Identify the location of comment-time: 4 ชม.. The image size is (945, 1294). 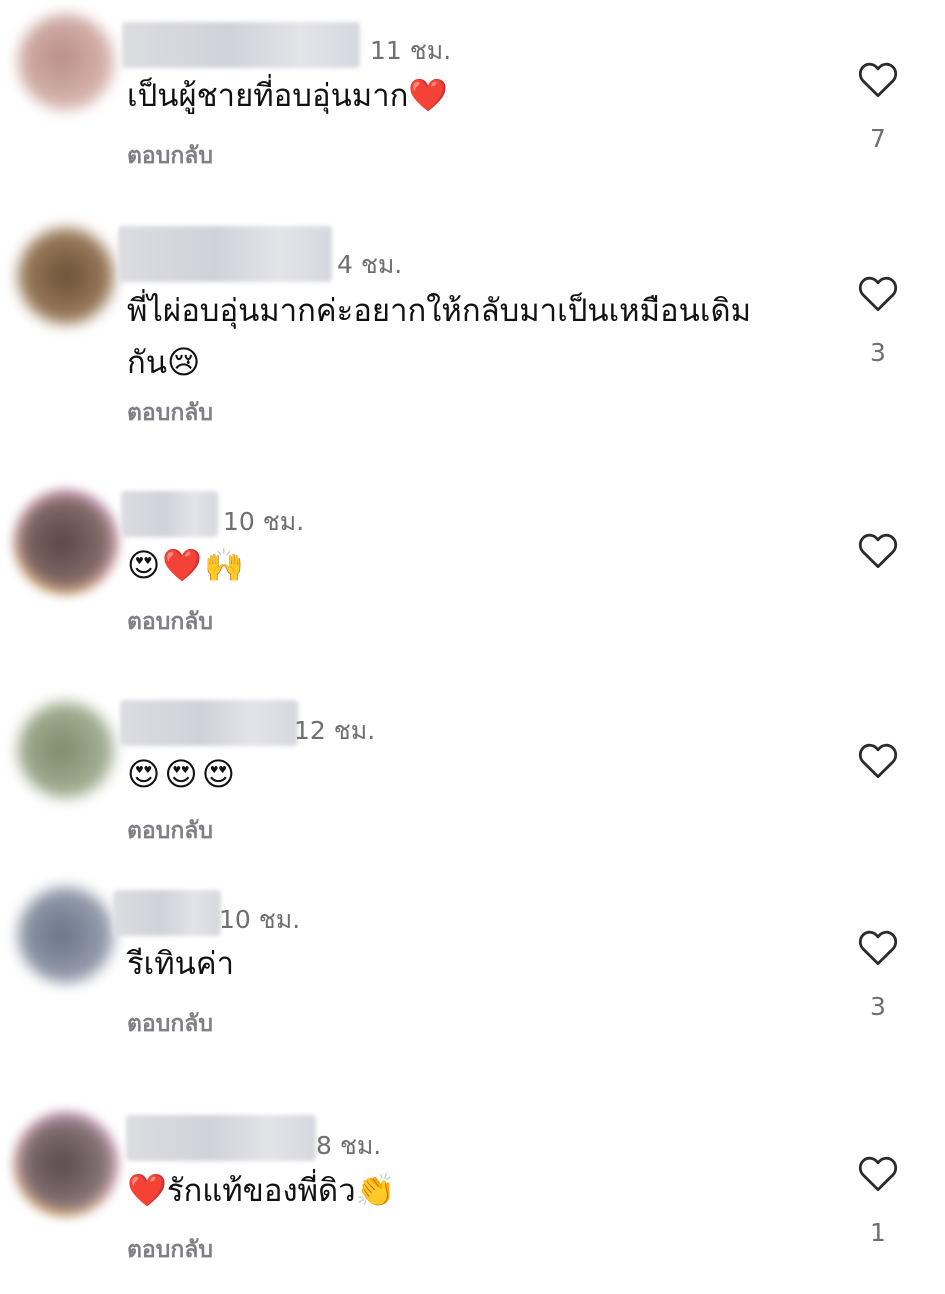
(370, 264).